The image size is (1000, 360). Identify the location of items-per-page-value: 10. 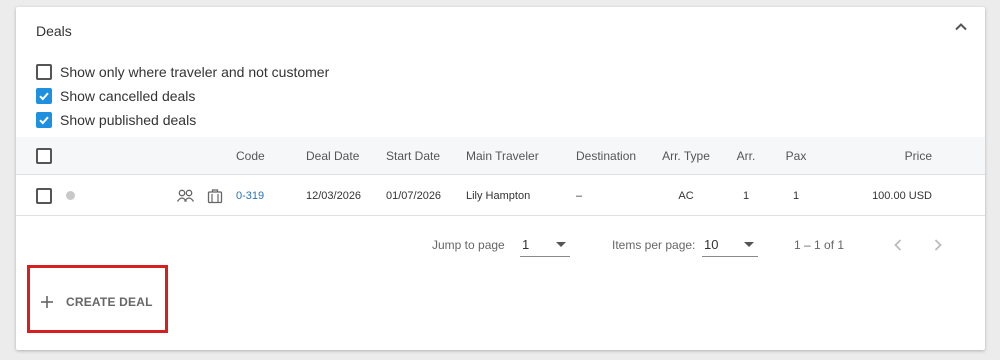
(711, 244).